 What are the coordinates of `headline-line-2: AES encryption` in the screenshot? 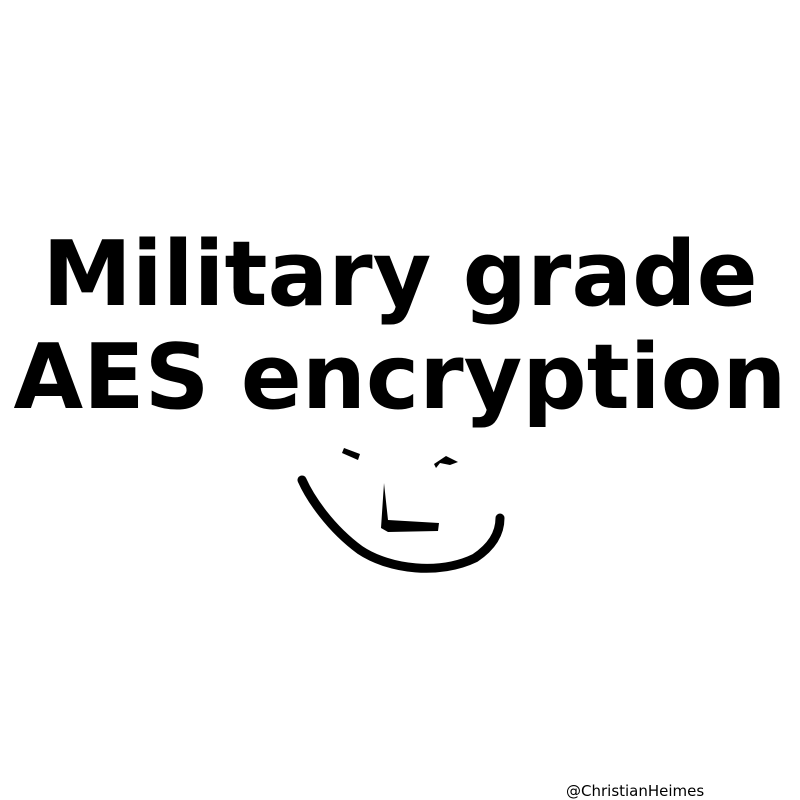 It's located at (400, 377).